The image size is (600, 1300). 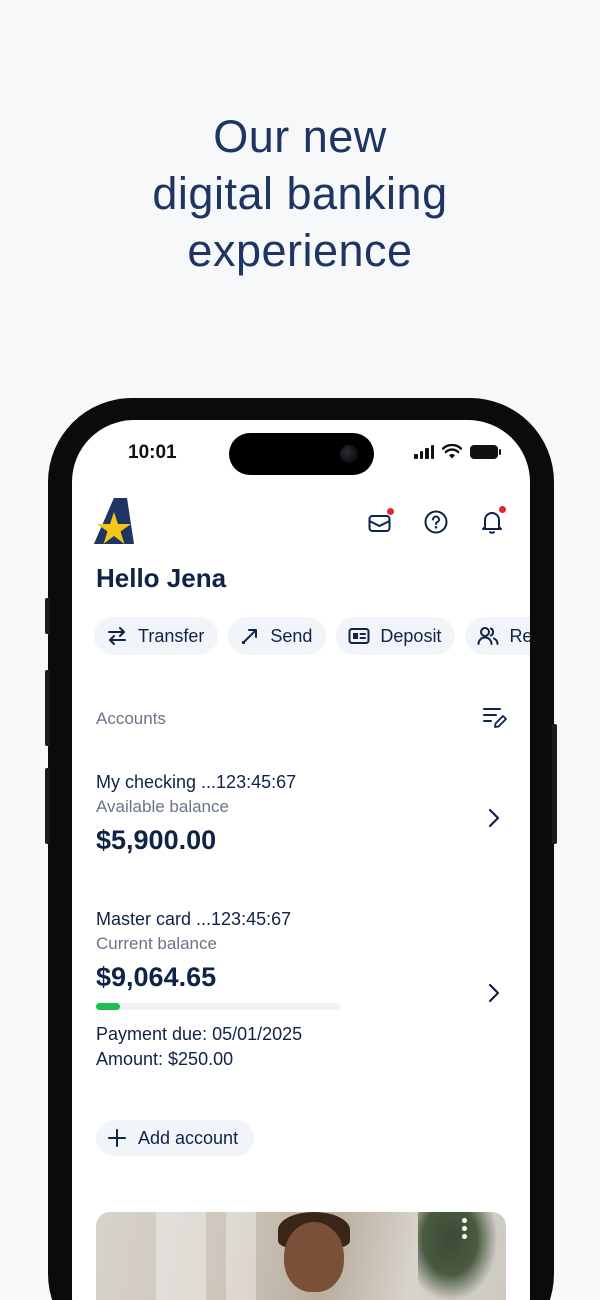 What do you see at coordinates (47, 616) in the screenshot?
I see `mute-switch` at bounding box center [47, 616].